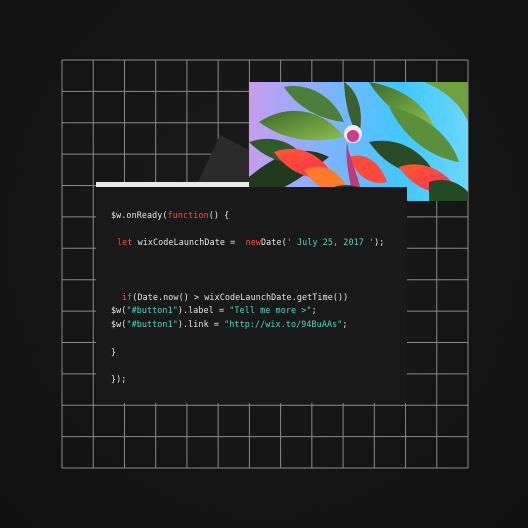 The height and width of the screenshot is (528, 528). I want to click on code-line: $w.onReady(function() {, so click(170, 215).